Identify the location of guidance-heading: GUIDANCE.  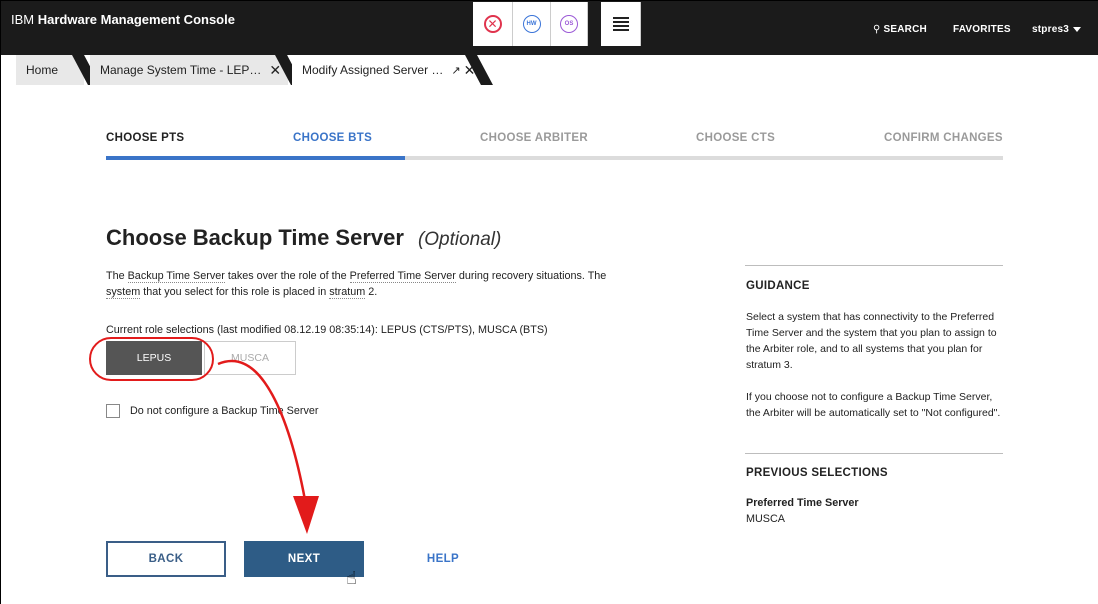
(778, 286).